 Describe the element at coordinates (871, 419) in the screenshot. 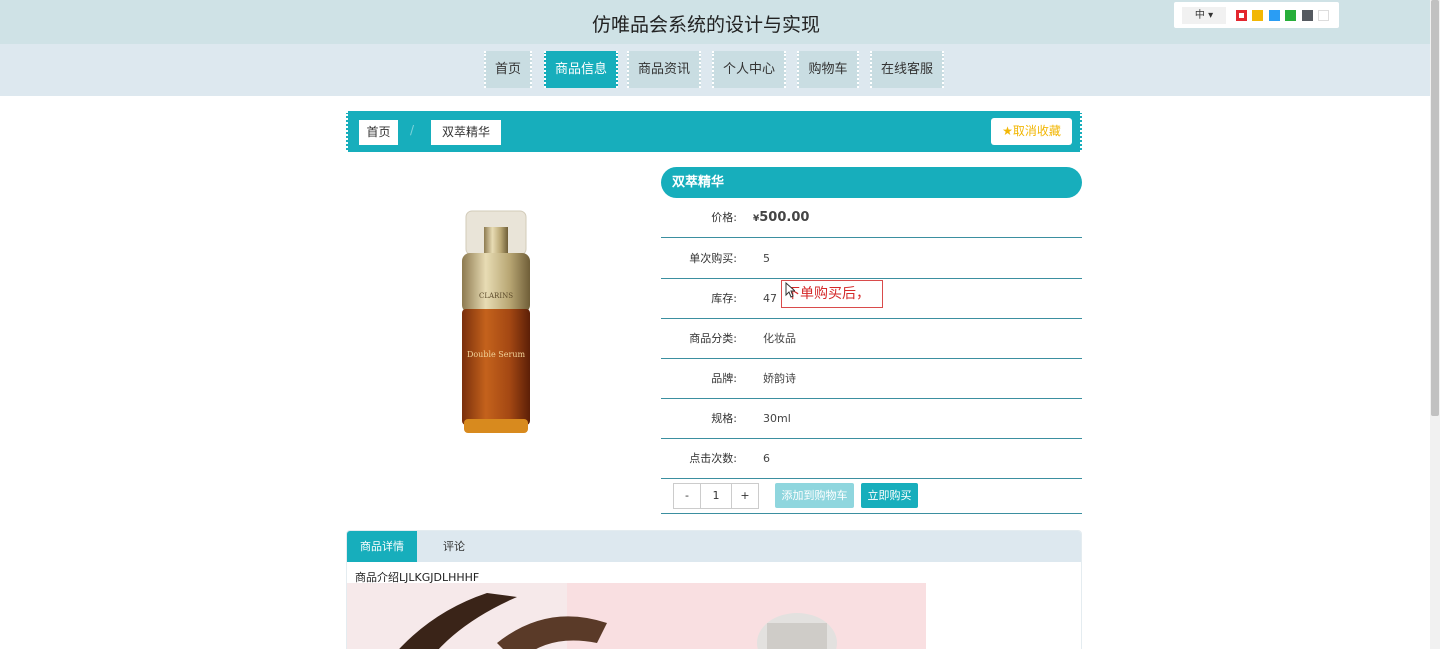

I see `info-row-spec: 规格: 30ml` at that location.